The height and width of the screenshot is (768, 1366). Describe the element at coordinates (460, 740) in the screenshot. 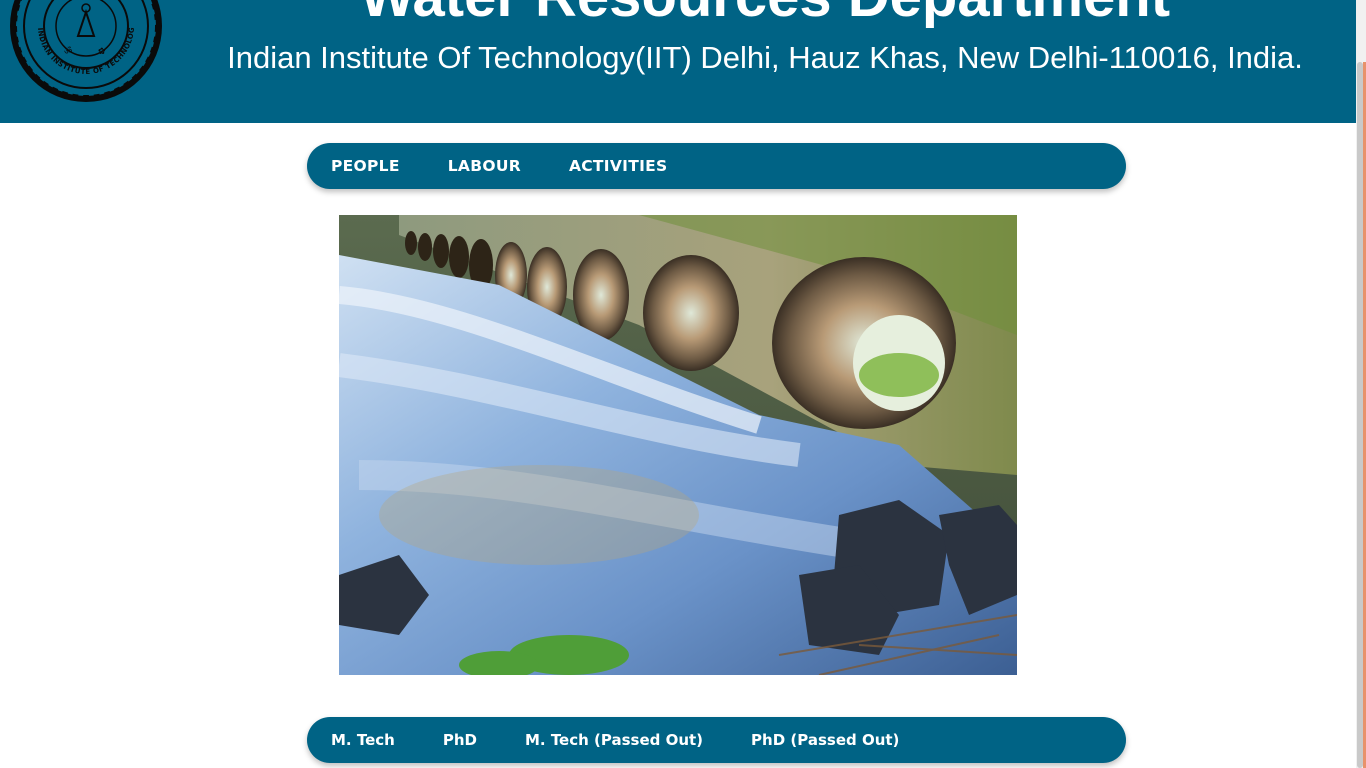

I see `nav-item-phd: PhD` at that location.